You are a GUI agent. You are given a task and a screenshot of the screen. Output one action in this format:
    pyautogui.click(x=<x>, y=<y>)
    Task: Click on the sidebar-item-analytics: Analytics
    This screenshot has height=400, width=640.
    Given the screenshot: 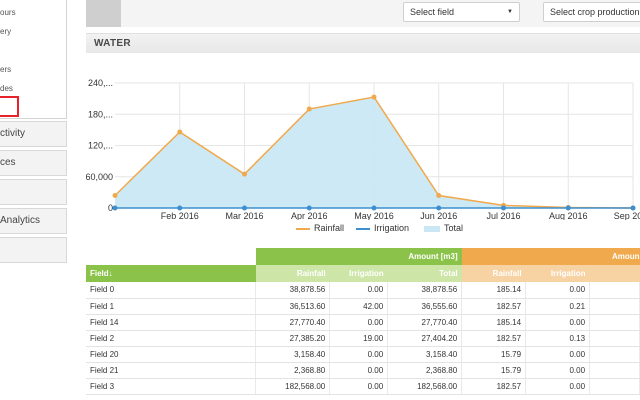 What is the action you would take?
    pyautogui.click(x=33, y=221)
    